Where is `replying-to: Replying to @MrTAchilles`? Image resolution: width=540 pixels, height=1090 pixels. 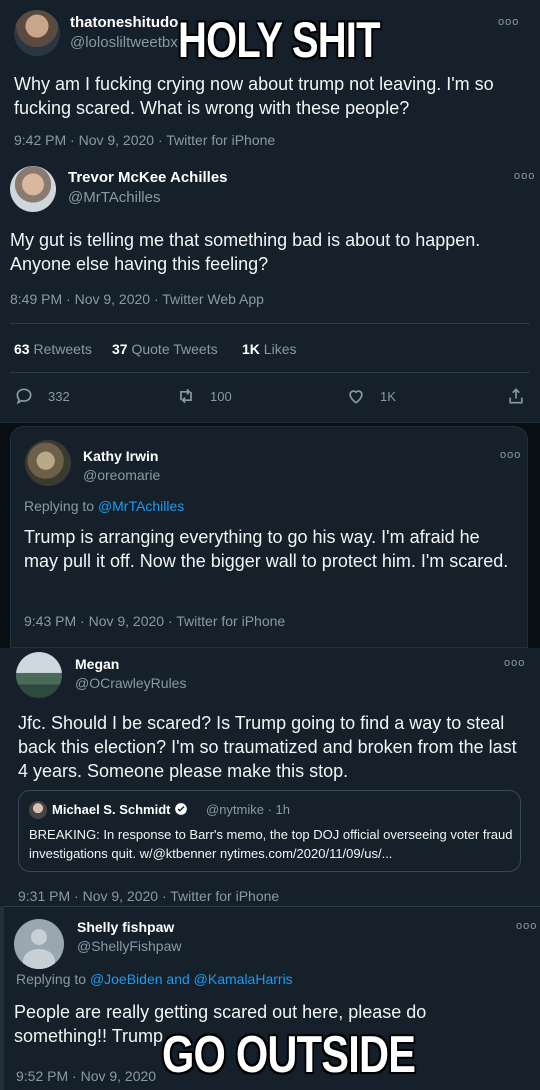 replying-to: Replying to @MrTAchilles is located at coordinates (104, 506).